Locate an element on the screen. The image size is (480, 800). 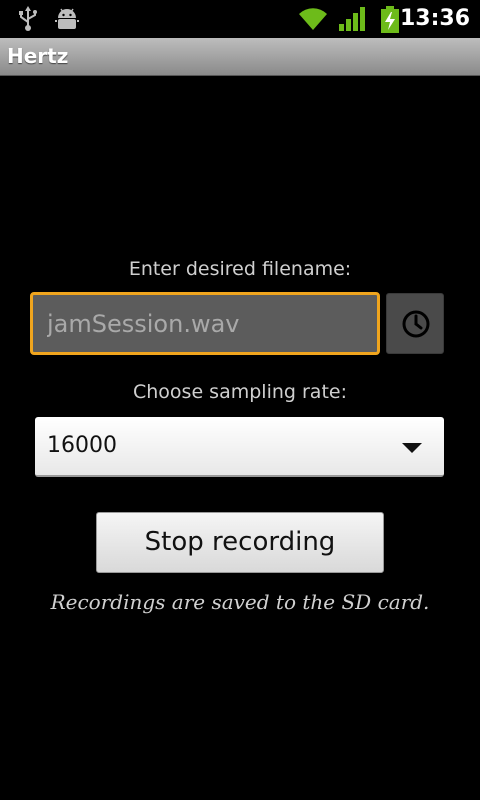
timestamp-button is located at coordinates (415, 323).